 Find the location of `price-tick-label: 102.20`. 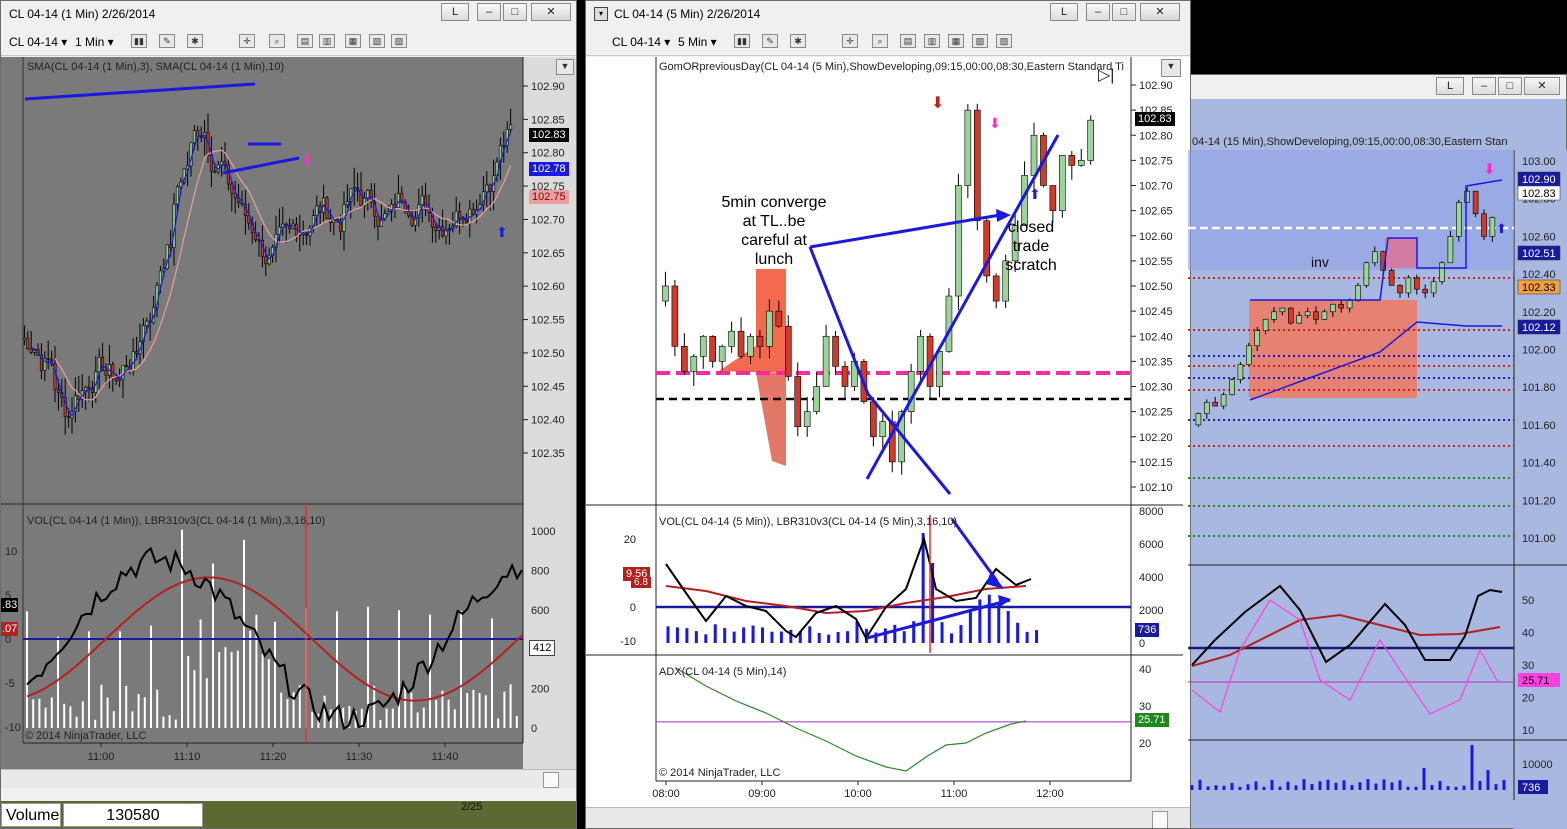

price-tick-label: 102.20 is located at coordinates (1539, 313).